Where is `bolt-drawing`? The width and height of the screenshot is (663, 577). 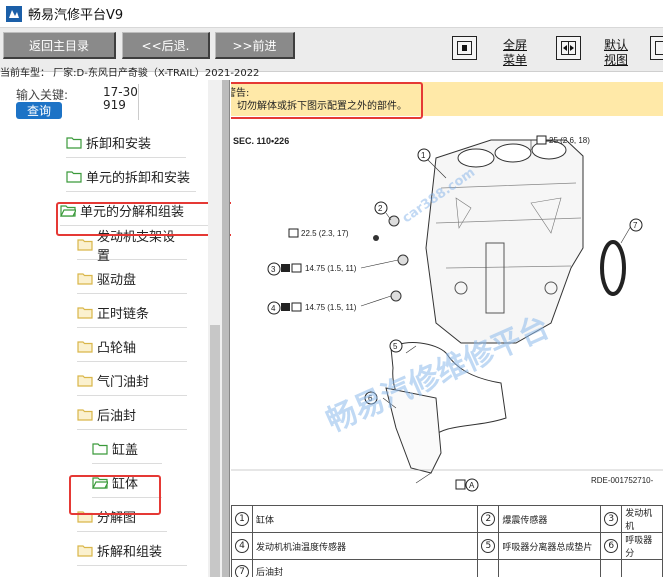
bolt-drawing is located at coordinates (376, 238).